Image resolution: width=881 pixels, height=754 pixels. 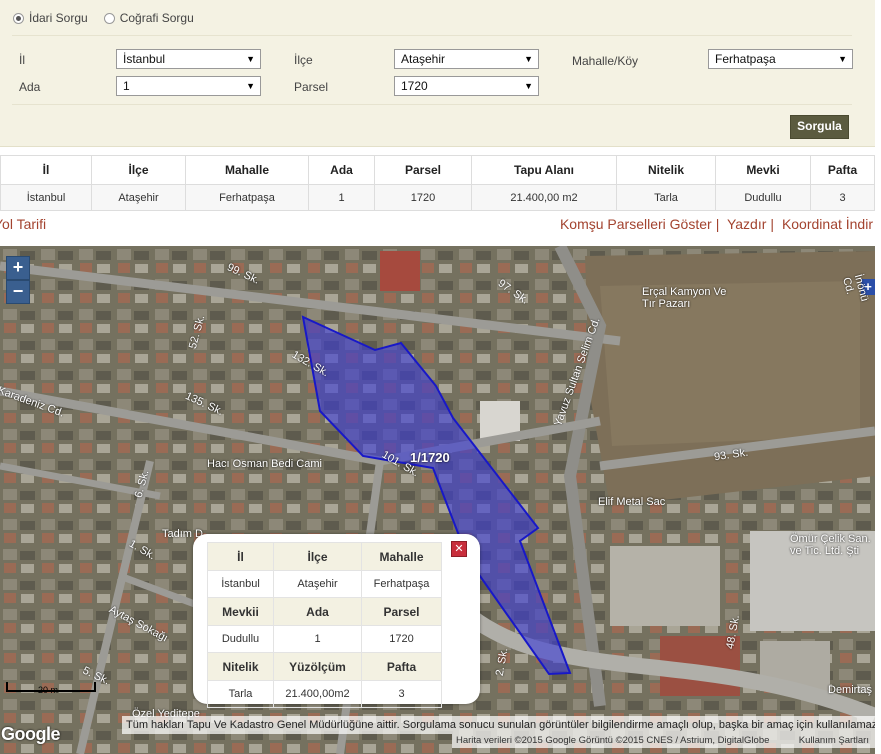 I want to click on popup-header-cell: Nitelik, so click(x=240, y=666).